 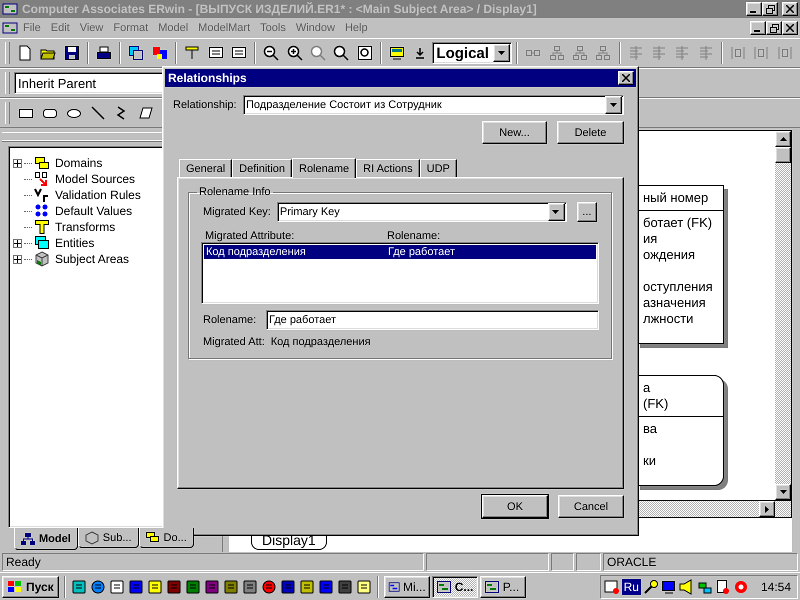 I want to click on field-label: Migrated Att:, so click(x=234, y=342).